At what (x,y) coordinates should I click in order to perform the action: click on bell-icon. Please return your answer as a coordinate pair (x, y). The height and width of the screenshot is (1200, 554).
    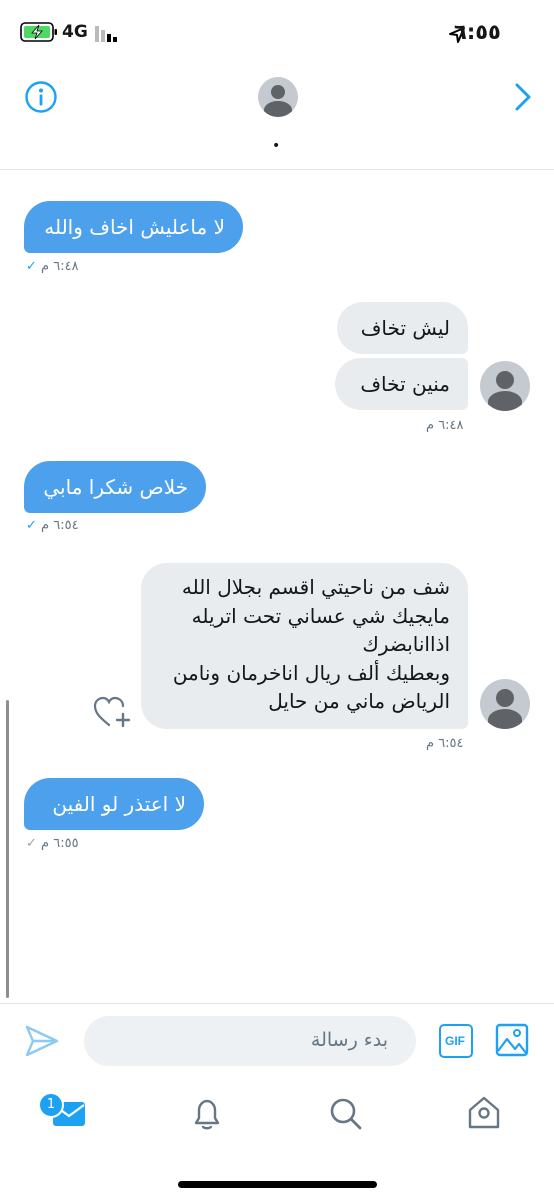
    Looking at the image, I should click on (207, 1114).